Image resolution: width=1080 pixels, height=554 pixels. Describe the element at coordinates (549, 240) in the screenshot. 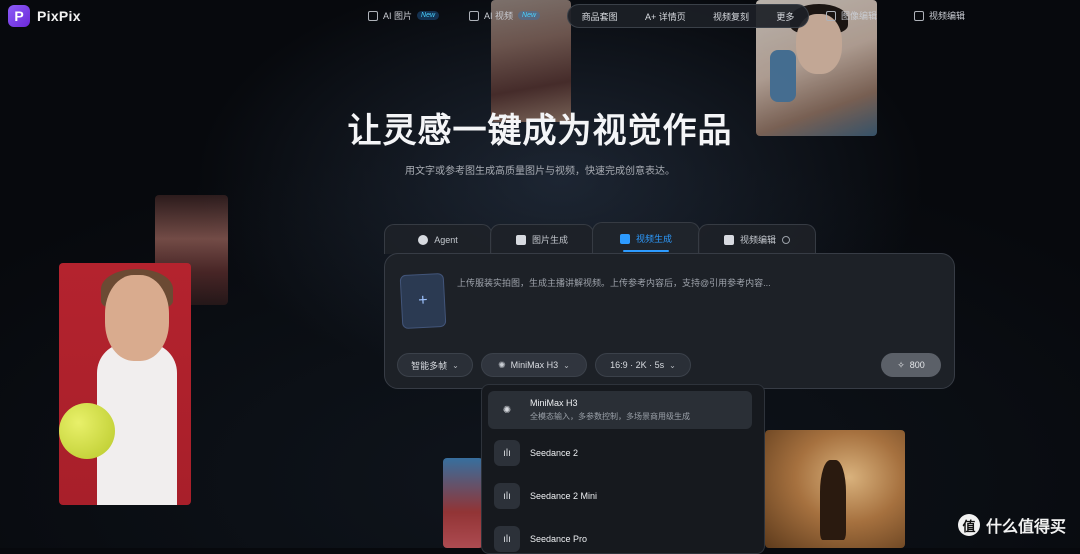

I see `tab-image-generate-label: 图片生成` at that location.